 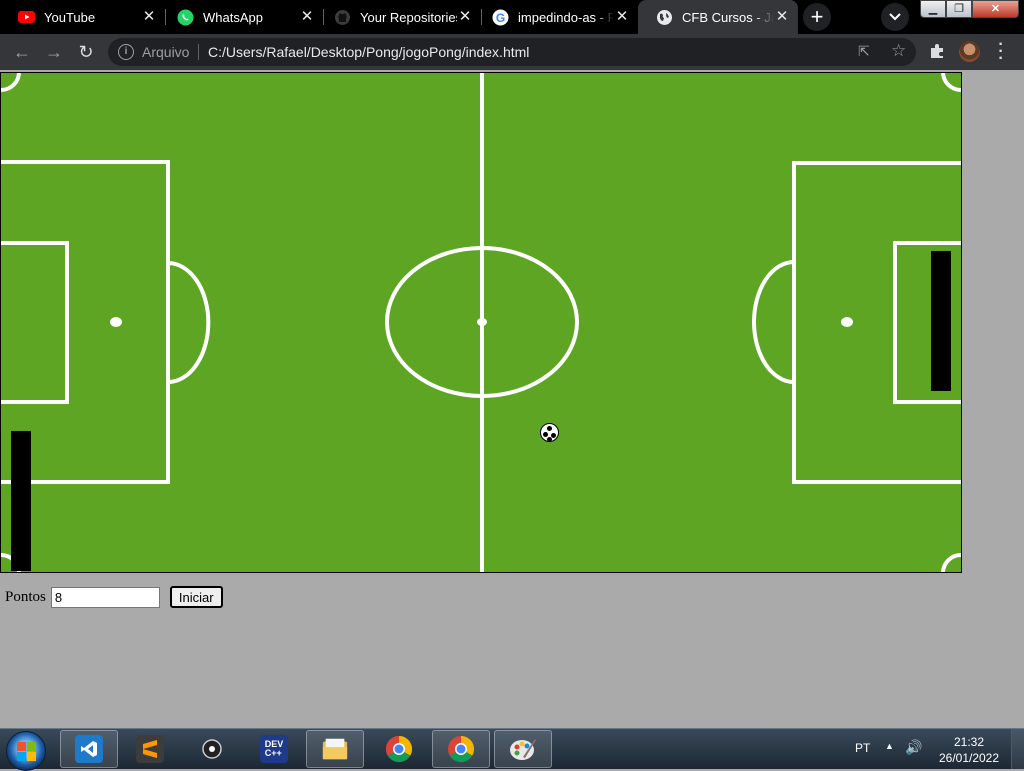 I want to click on window-controls: ▁ ❐ ✕, so click(x=969, y=9).